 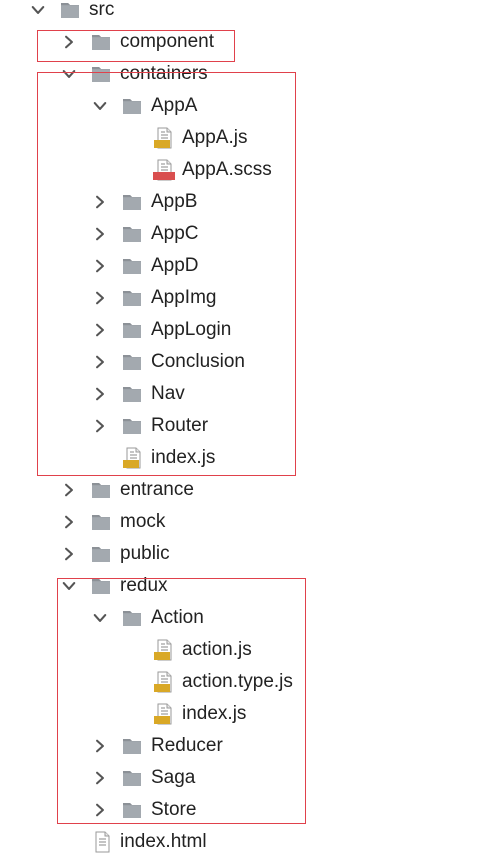 What do you see at coordinates (246, 490) in the screenshot?
I see `tree-item-entrance: entrance` at bounding box center [246, 490].